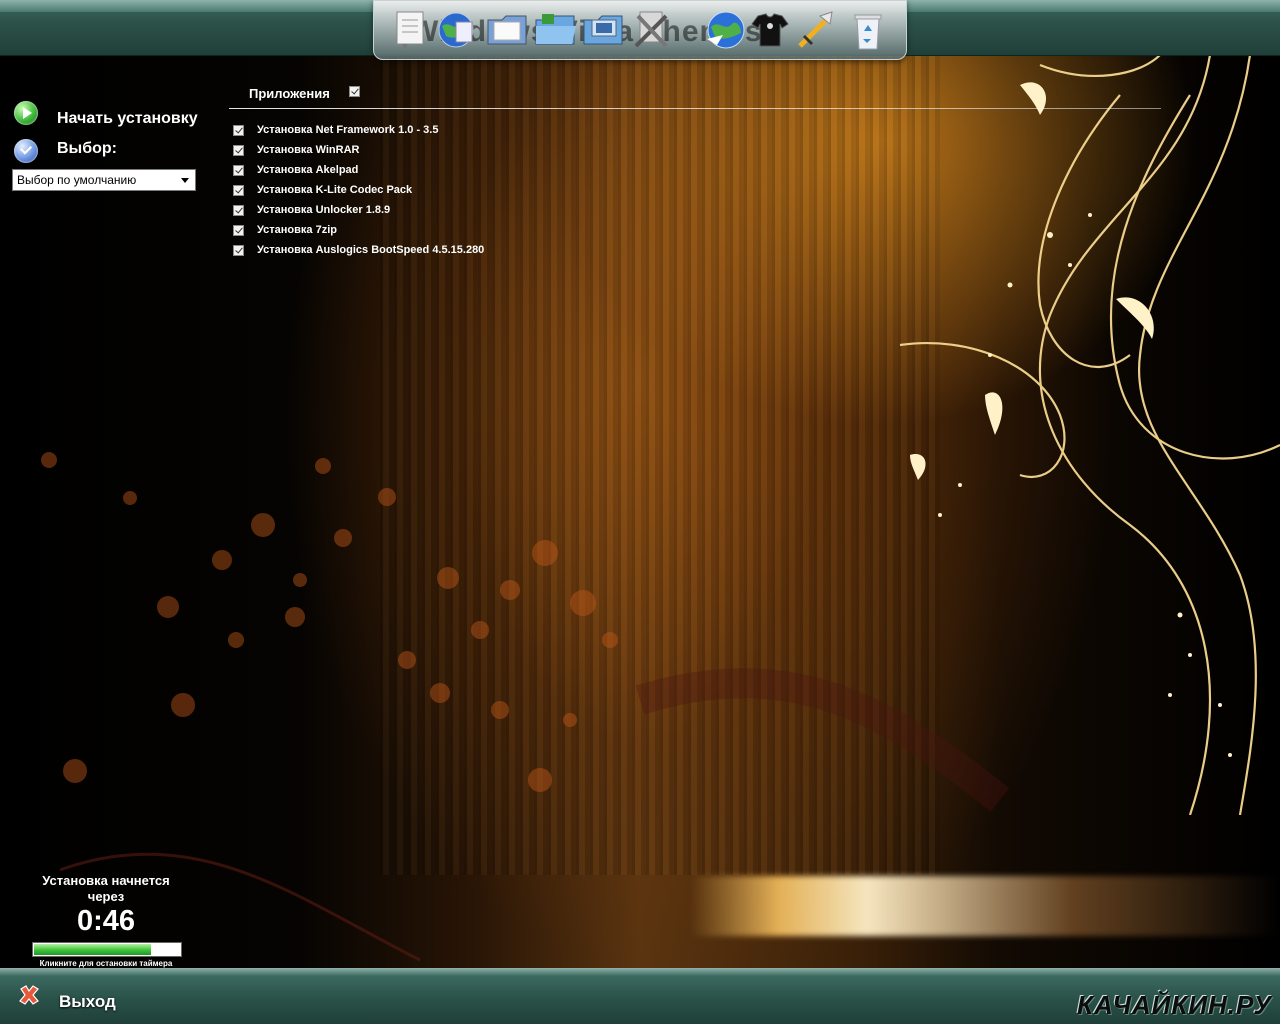  I want to click on recycle-bin-icon, so click(868, 30).